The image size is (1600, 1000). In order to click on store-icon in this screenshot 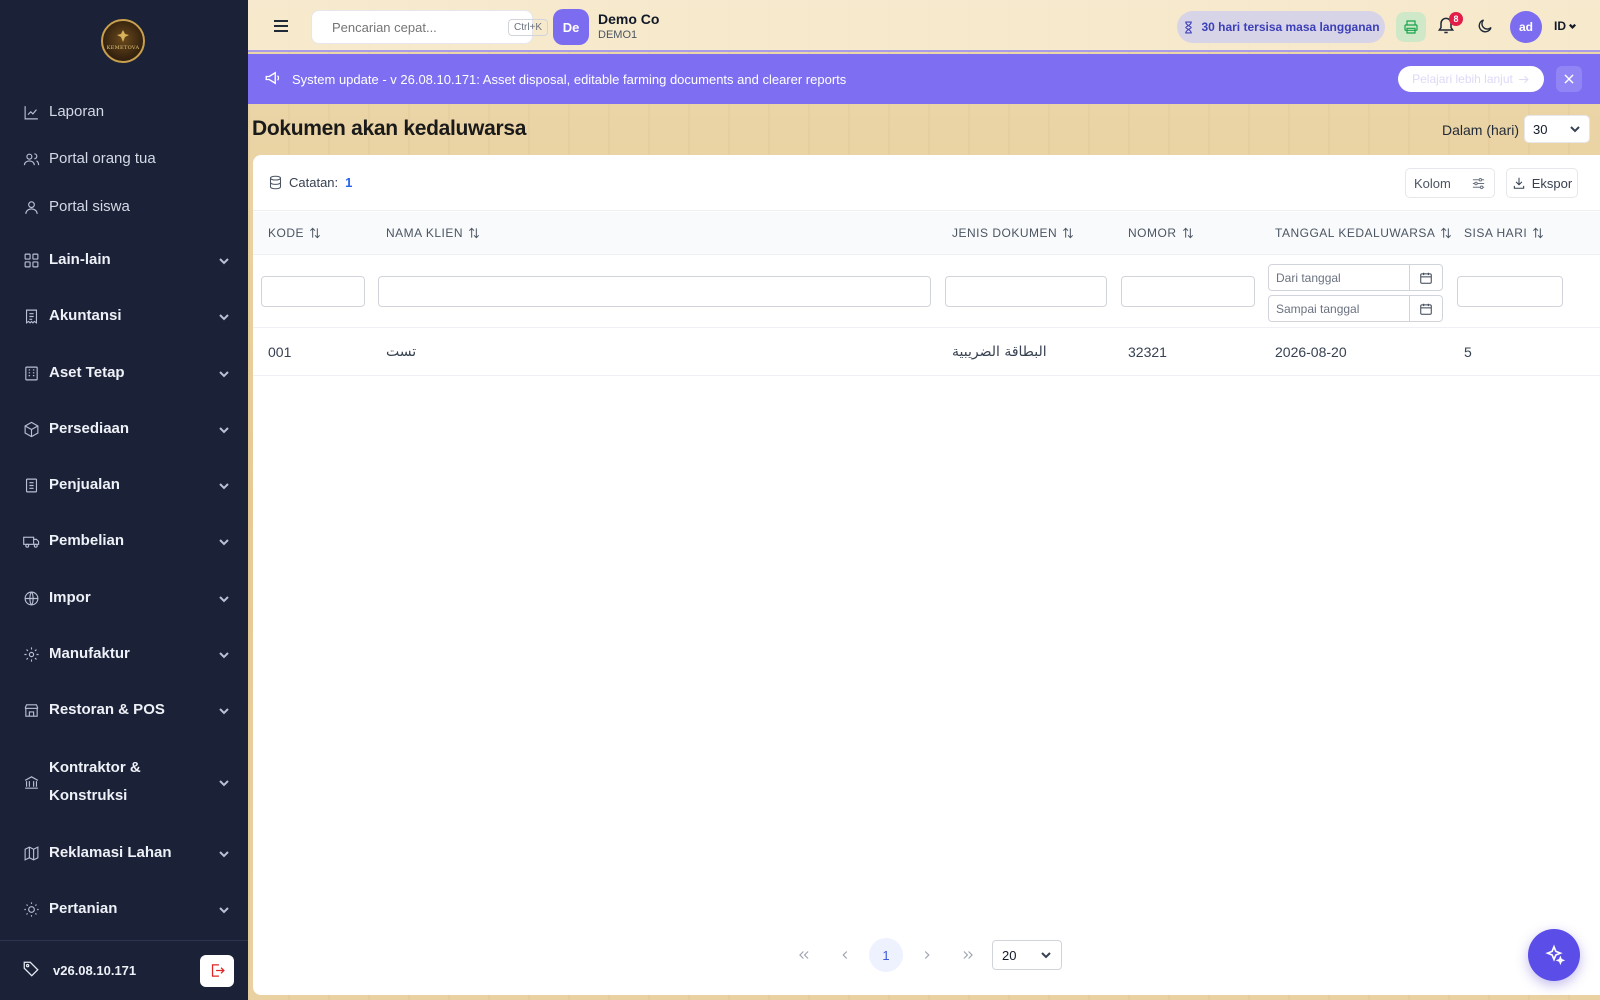, I will do `click(31, 710)`.